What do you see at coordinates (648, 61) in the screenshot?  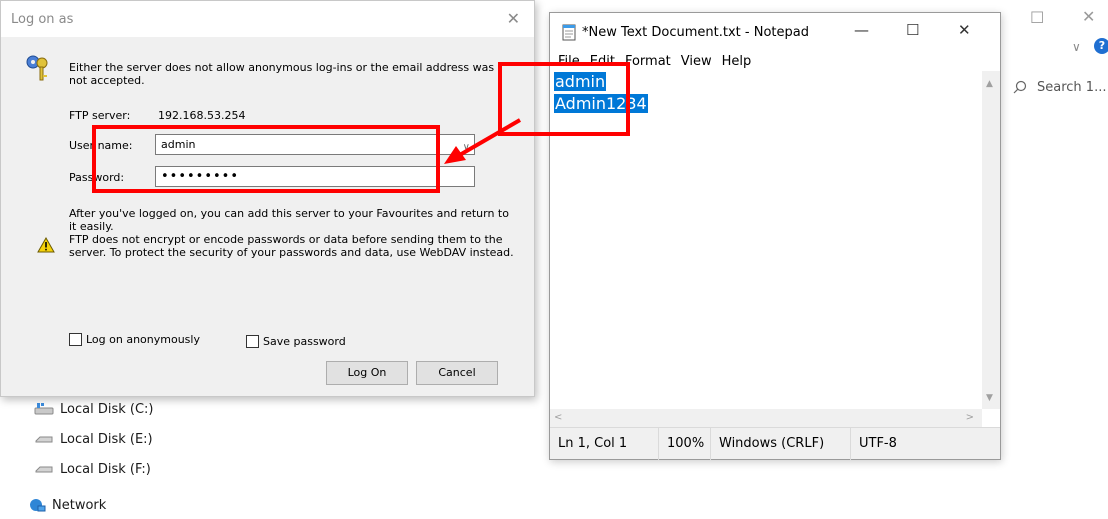 I see `menu-format: Format` at bounding box center [648, 61].